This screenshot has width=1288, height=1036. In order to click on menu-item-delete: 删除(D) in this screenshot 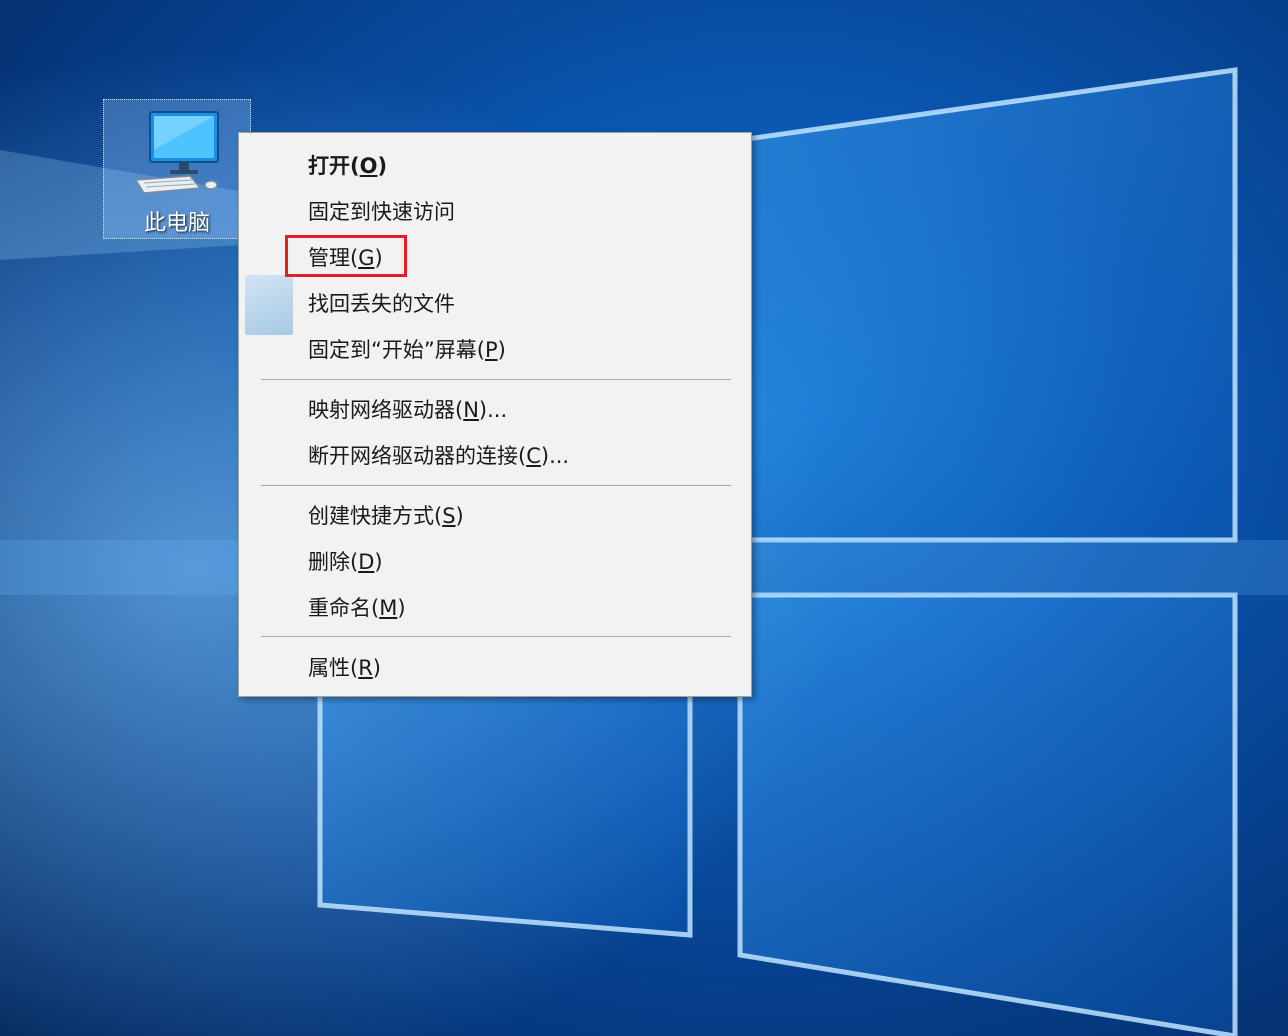, I will do `click(495, 562)`.